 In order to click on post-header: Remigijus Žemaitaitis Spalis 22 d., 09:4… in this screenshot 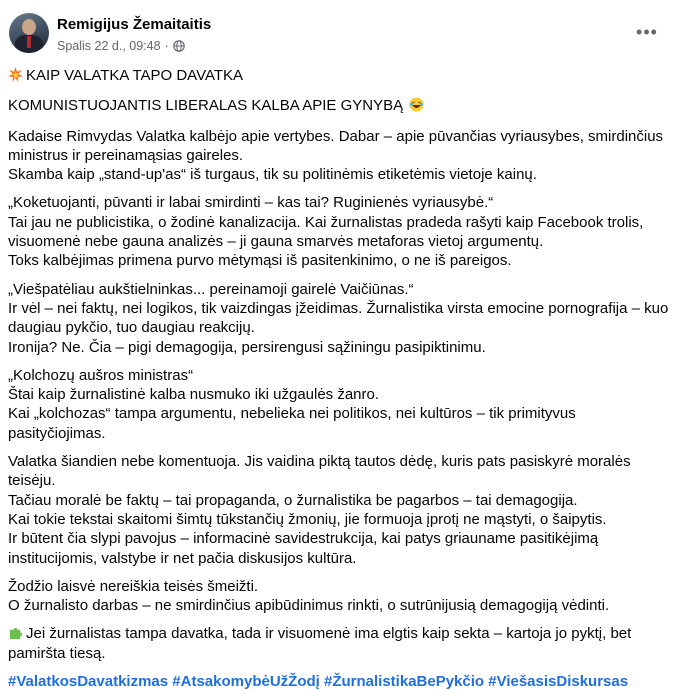, I will do `click(336, 30)`.